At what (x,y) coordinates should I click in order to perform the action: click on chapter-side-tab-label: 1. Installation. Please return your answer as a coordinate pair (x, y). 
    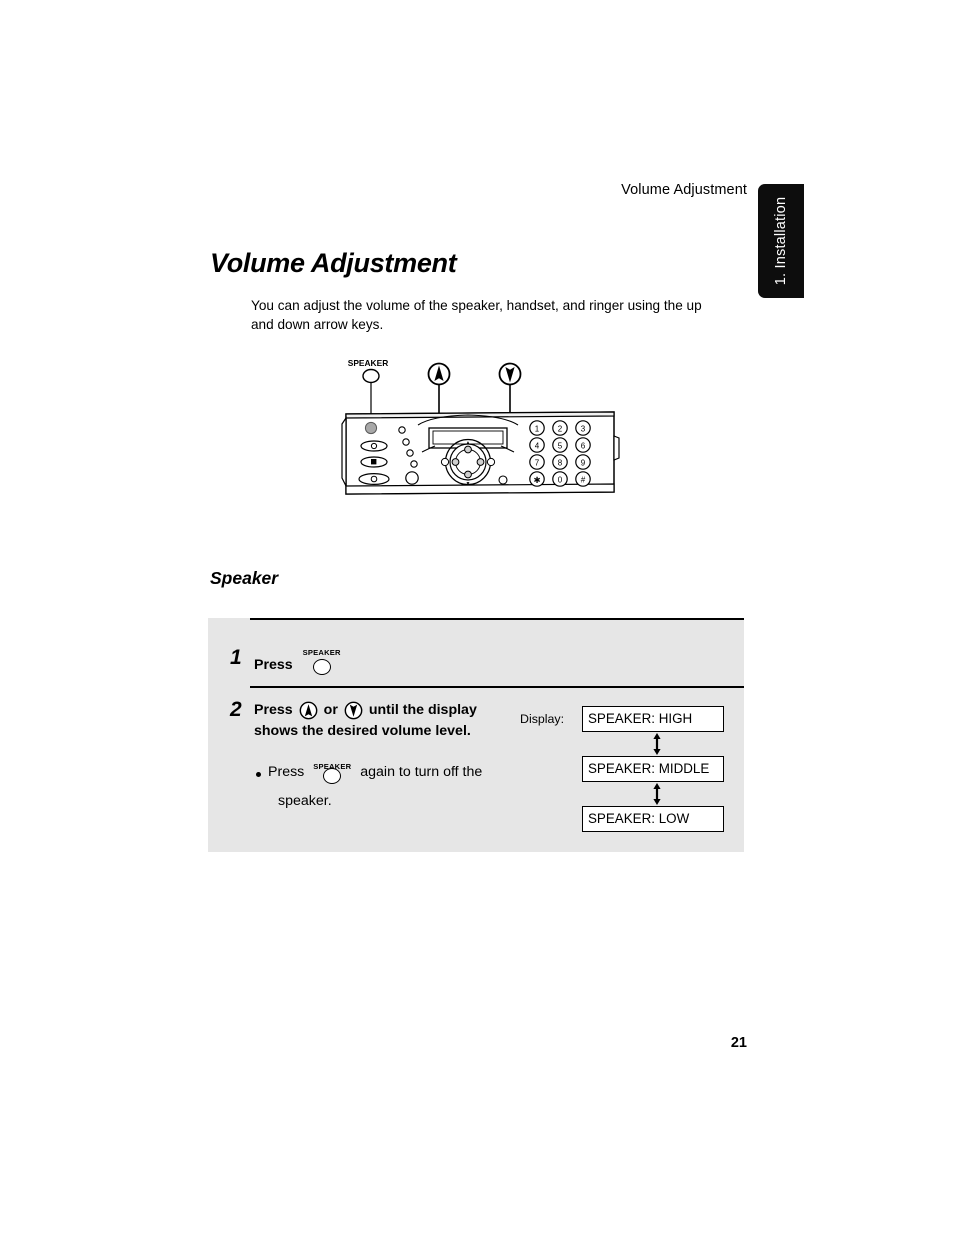
    Looking at the image, I should click on (781, 241).